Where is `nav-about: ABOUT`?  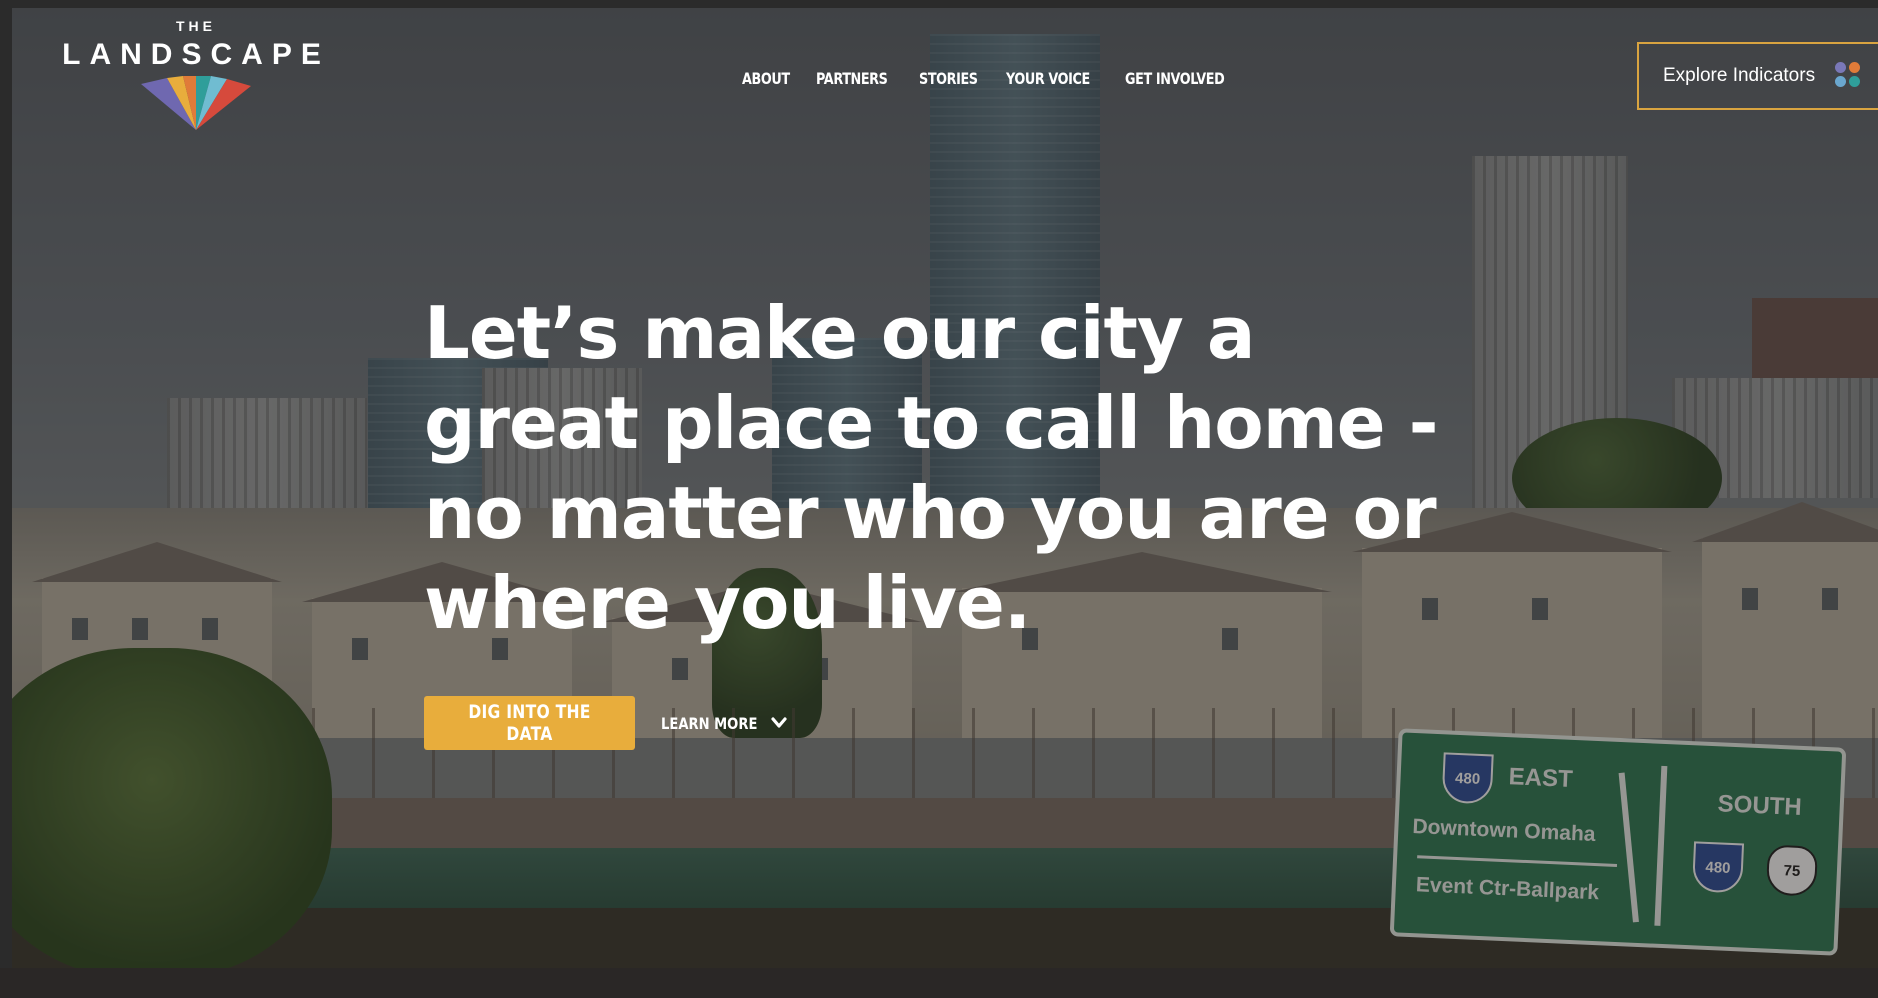
nav-about: ABOUT is located at coordinates (766, 78).